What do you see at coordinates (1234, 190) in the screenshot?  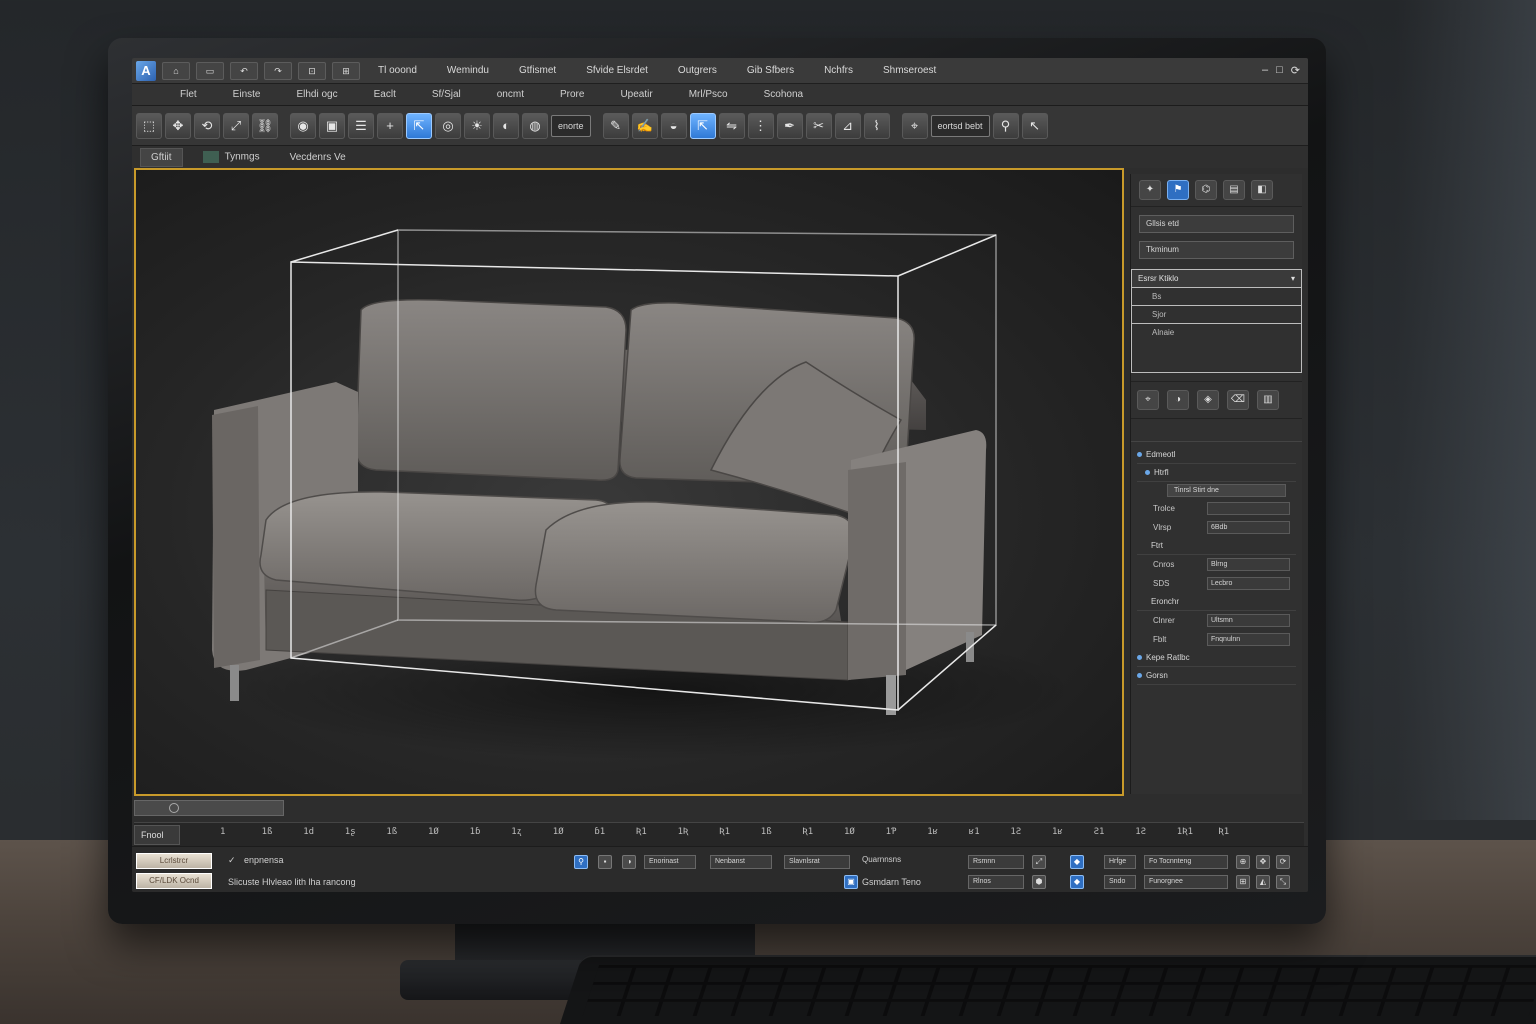 I see `motion-panel-icon: ▤` at bounding box center [1234, 190].